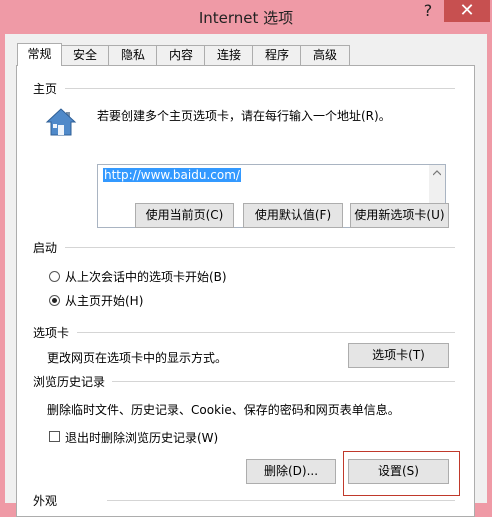  Describe the element at coordinates (172, 175) in the screenshot. I see `home-url-text: http://www.baidu.com/` at that location.